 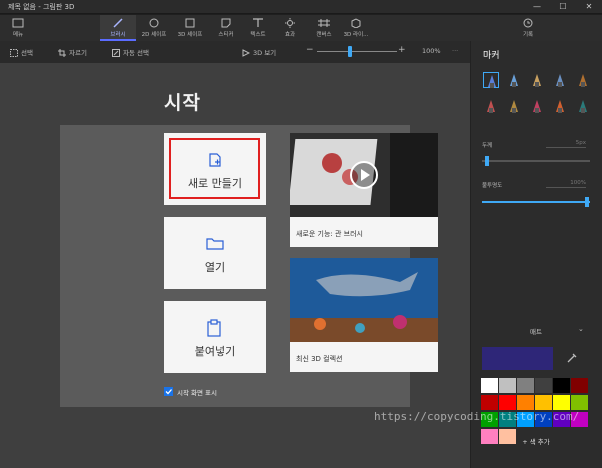 What do you see at coordinates (431, 51) in the screenshot?
I see `zoom-percent: 100%` at bounding box center [431, 51].